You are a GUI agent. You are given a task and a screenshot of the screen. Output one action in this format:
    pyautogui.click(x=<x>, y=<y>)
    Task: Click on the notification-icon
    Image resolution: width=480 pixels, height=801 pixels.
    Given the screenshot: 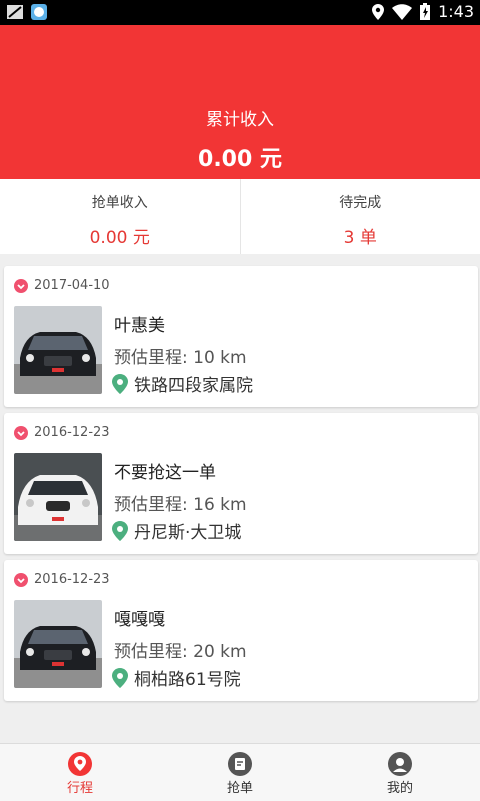 What is the action you would take?
    pyautogui.click(x=15, y=12)
    